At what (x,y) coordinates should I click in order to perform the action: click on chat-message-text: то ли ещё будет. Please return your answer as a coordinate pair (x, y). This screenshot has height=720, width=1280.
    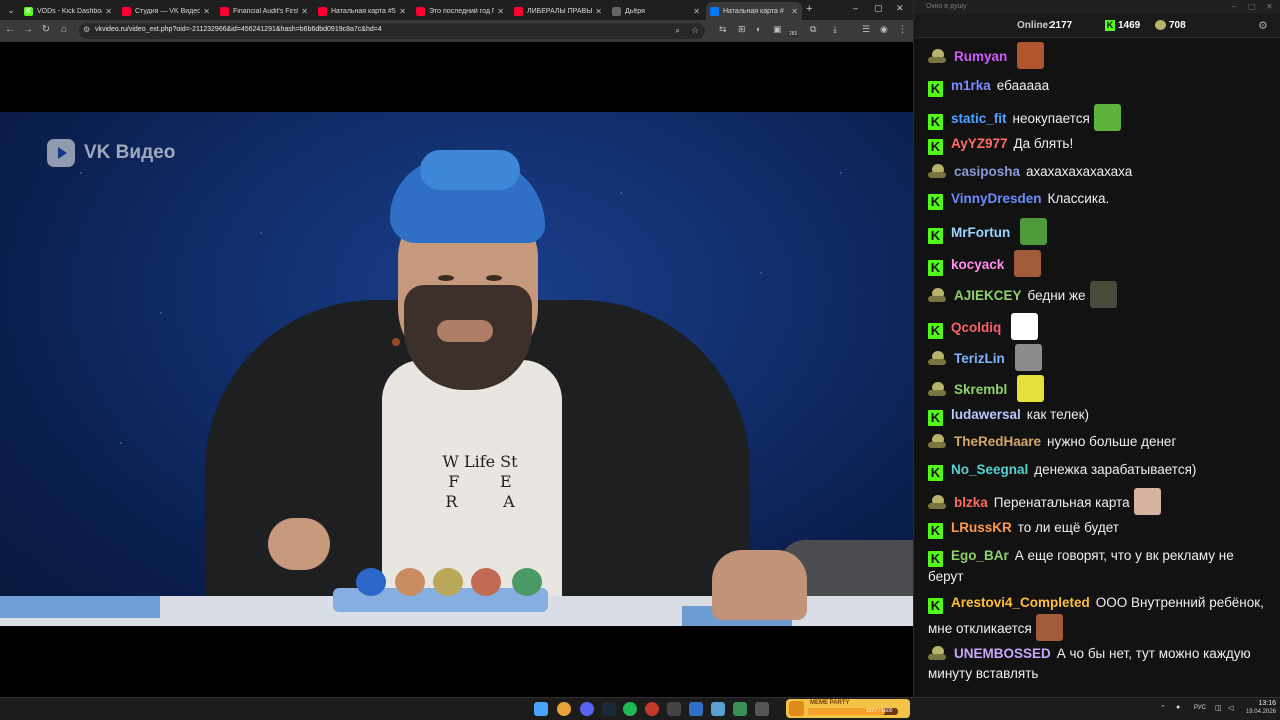
    Looking at the image, I should click on (1068, 527).